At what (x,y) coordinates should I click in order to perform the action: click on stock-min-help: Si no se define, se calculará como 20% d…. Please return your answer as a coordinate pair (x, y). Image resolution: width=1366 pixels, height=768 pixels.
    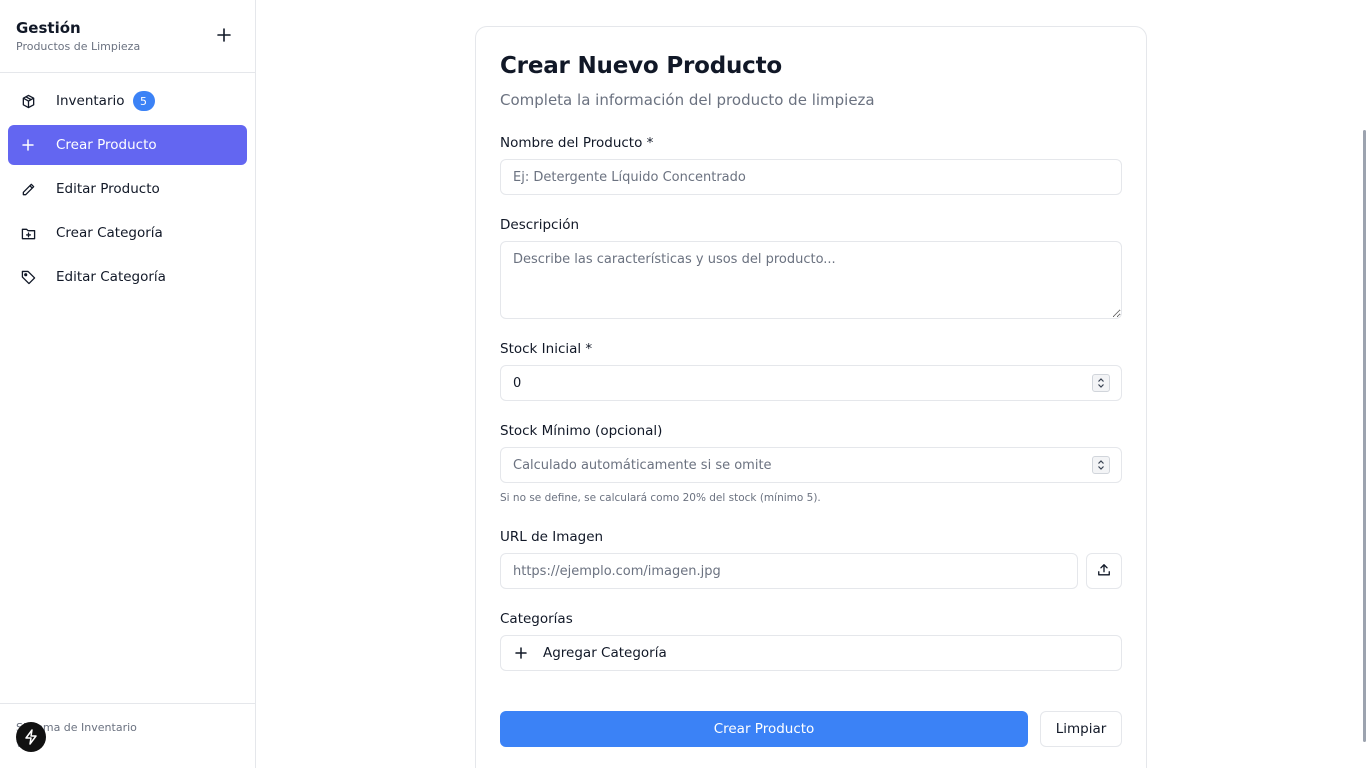
    Looking at the image, I should click on (660, 498).